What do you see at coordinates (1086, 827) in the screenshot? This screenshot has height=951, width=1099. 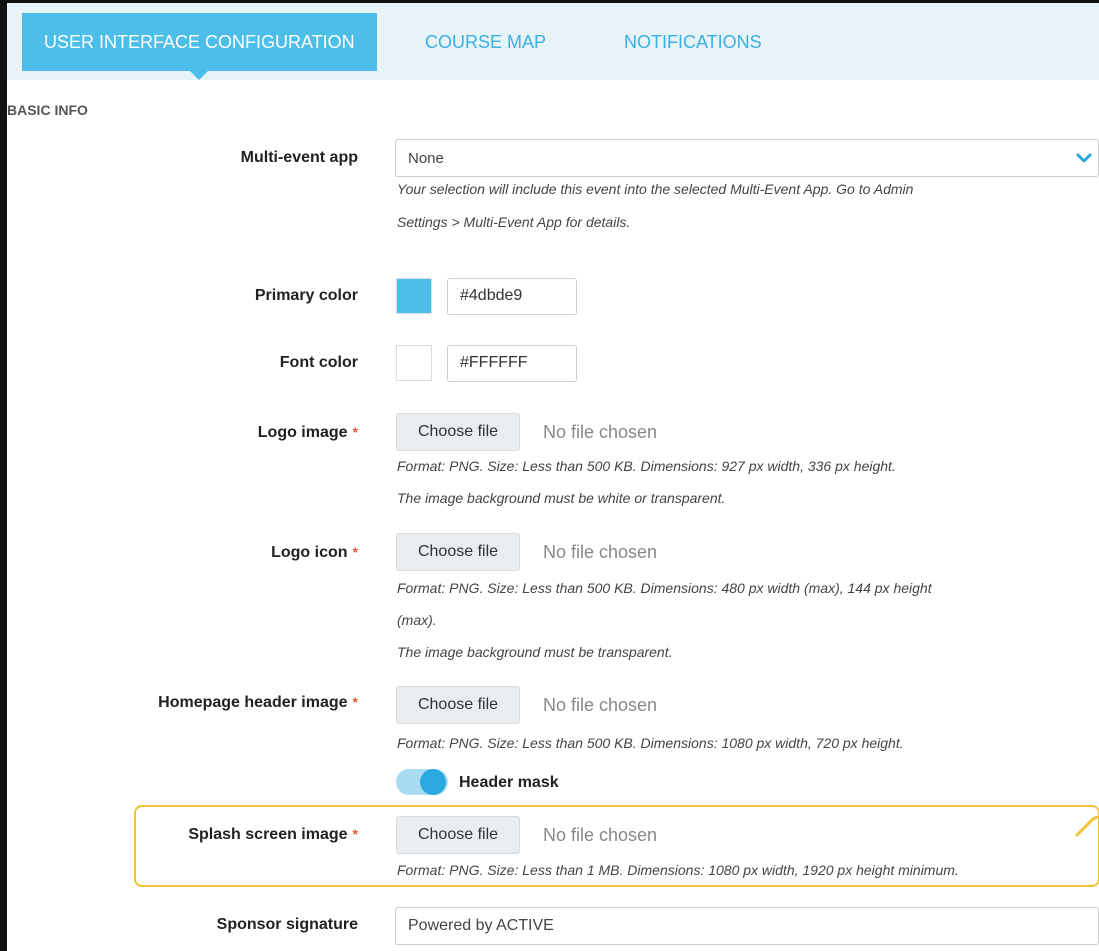 I see `pencil-icon` at bounding box center [1086, 827].